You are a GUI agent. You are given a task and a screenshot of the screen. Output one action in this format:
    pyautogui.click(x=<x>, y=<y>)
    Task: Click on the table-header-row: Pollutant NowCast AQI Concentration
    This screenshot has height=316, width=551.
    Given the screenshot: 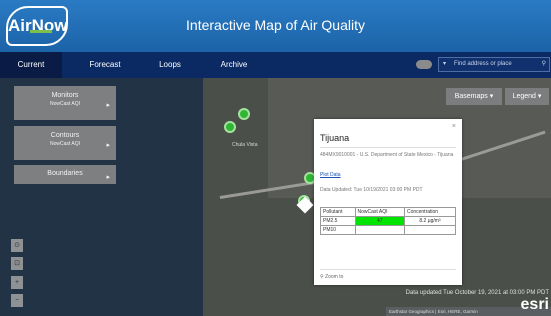 What is the action you would take?
    pyautogui.click(x=388, y=212)
    